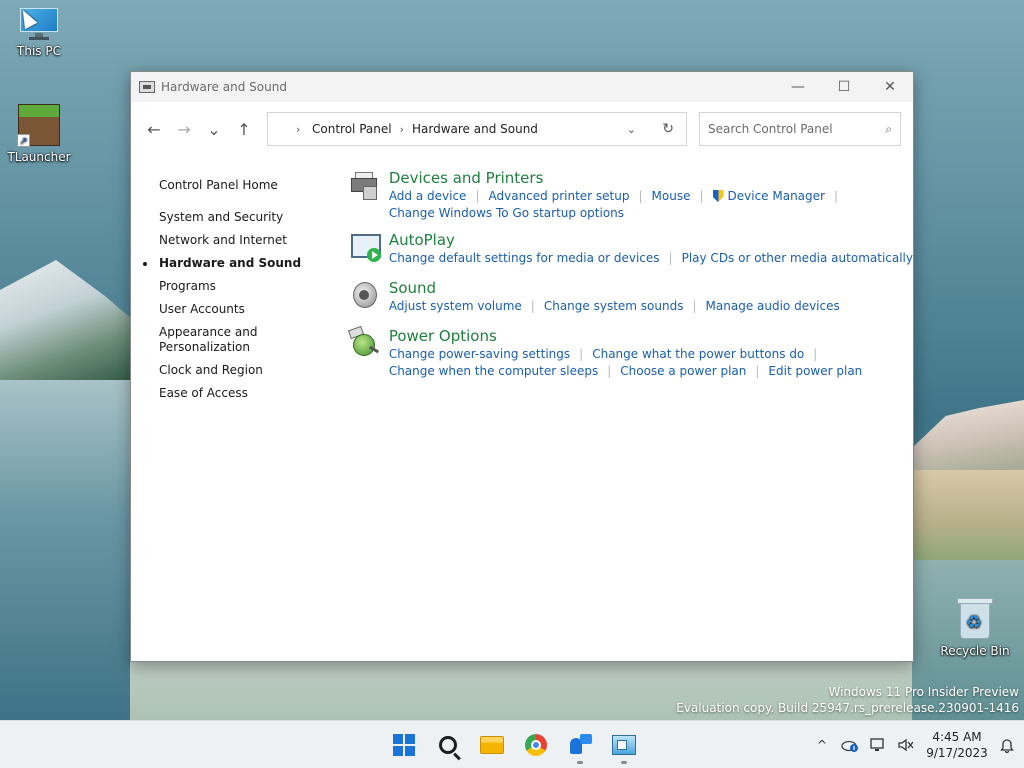  I want to click on network-icon, so click(878, 745).